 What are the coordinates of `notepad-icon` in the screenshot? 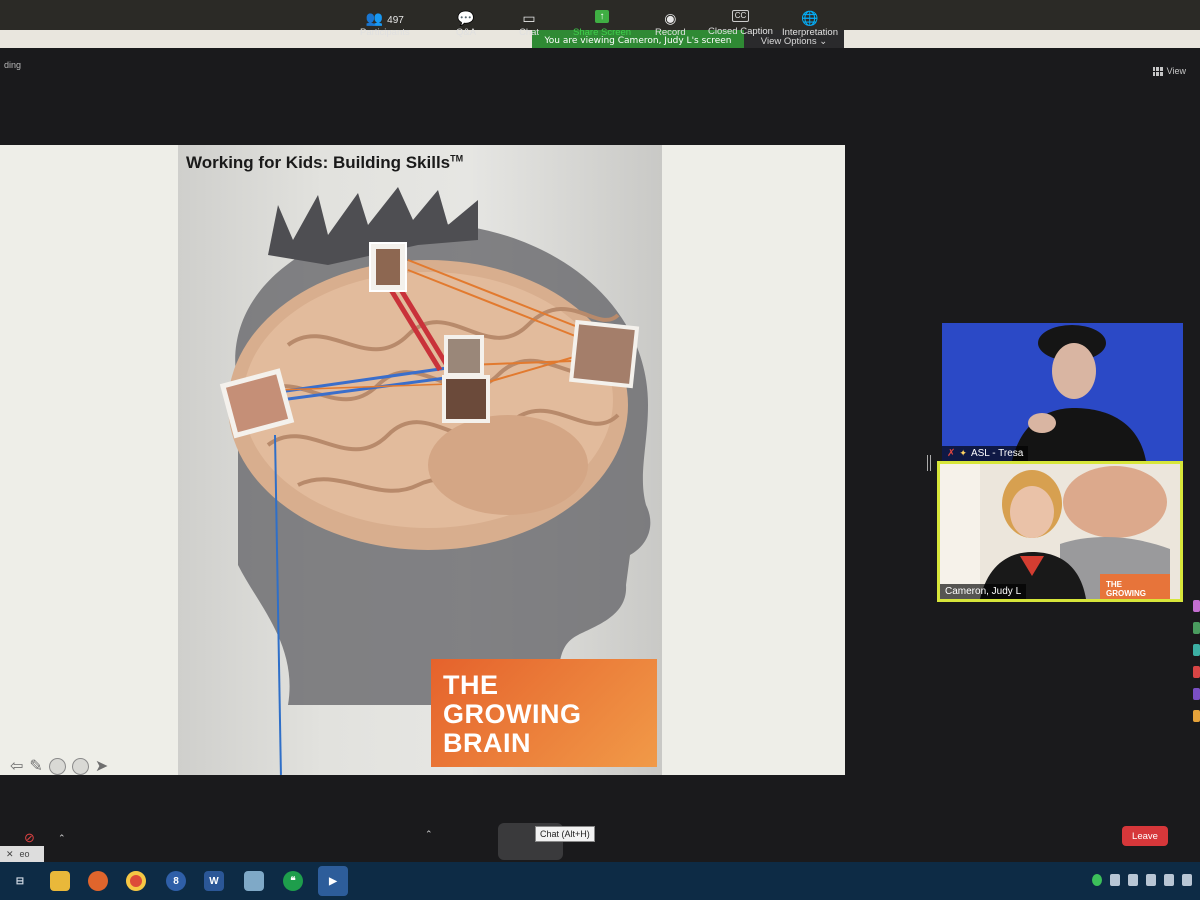 It's located at (254, 881).